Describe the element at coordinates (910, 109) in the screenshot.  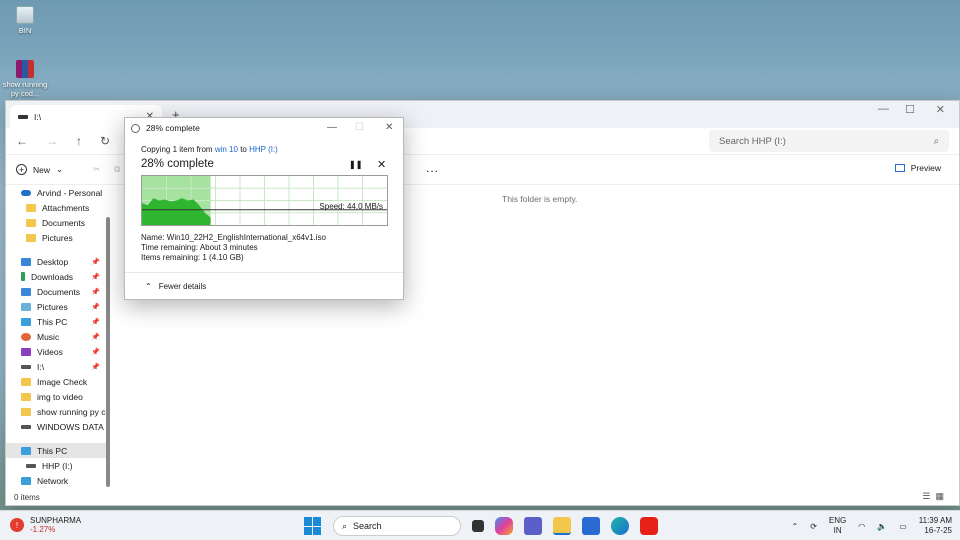
I see `maximize-icon: ☐` at that location.